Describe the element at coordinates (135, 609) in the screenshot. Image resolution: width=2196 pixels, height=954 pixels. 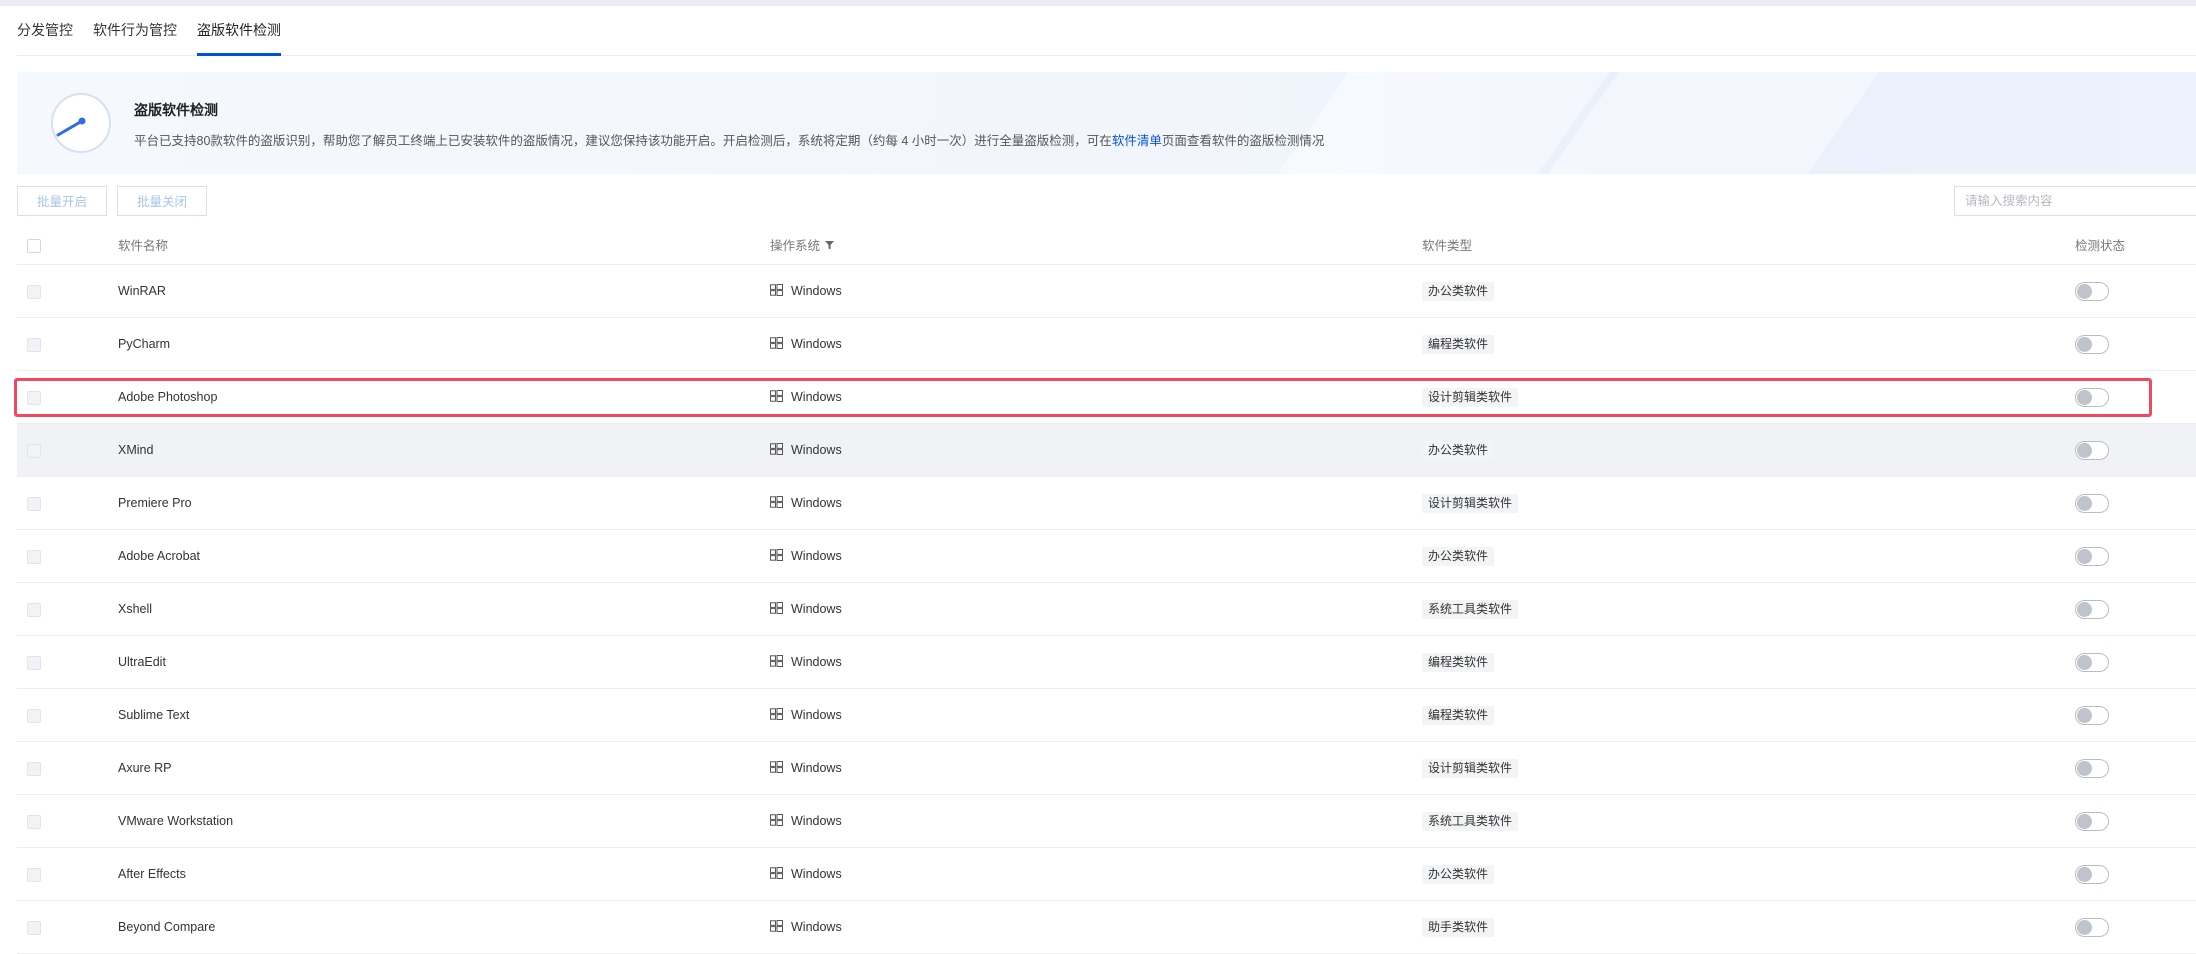
I see `software-name: Xshell` at that location.